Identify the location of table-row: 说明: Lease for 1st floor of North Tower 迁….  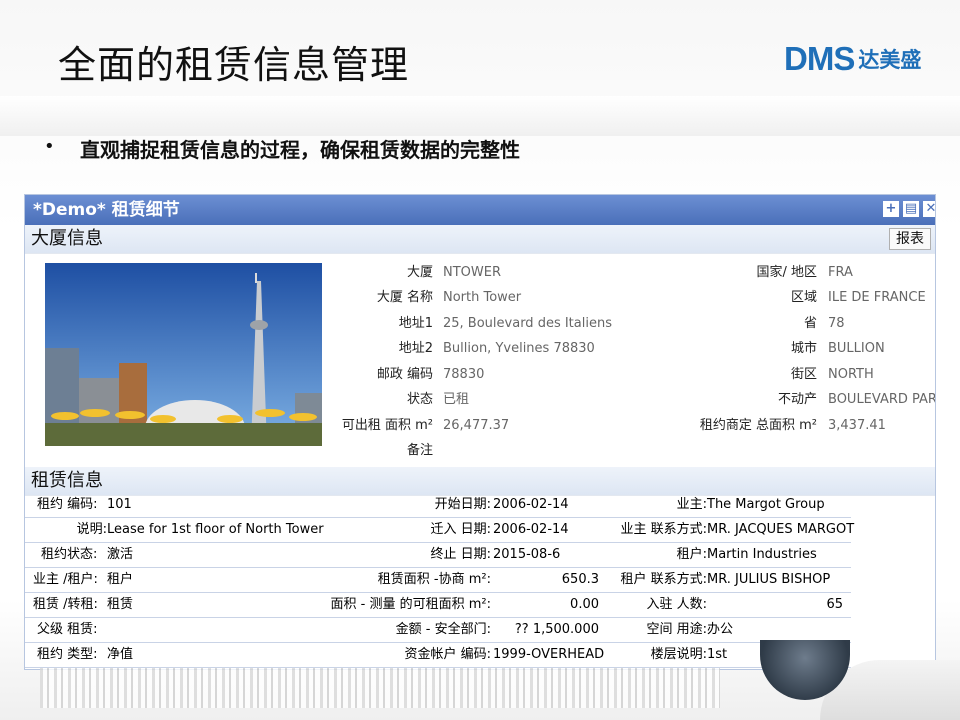
(440, 530).